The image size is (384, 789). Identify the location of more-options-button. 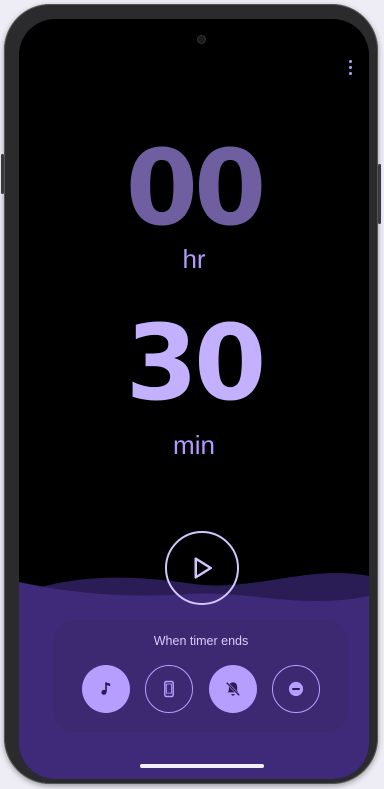
(350, 67).